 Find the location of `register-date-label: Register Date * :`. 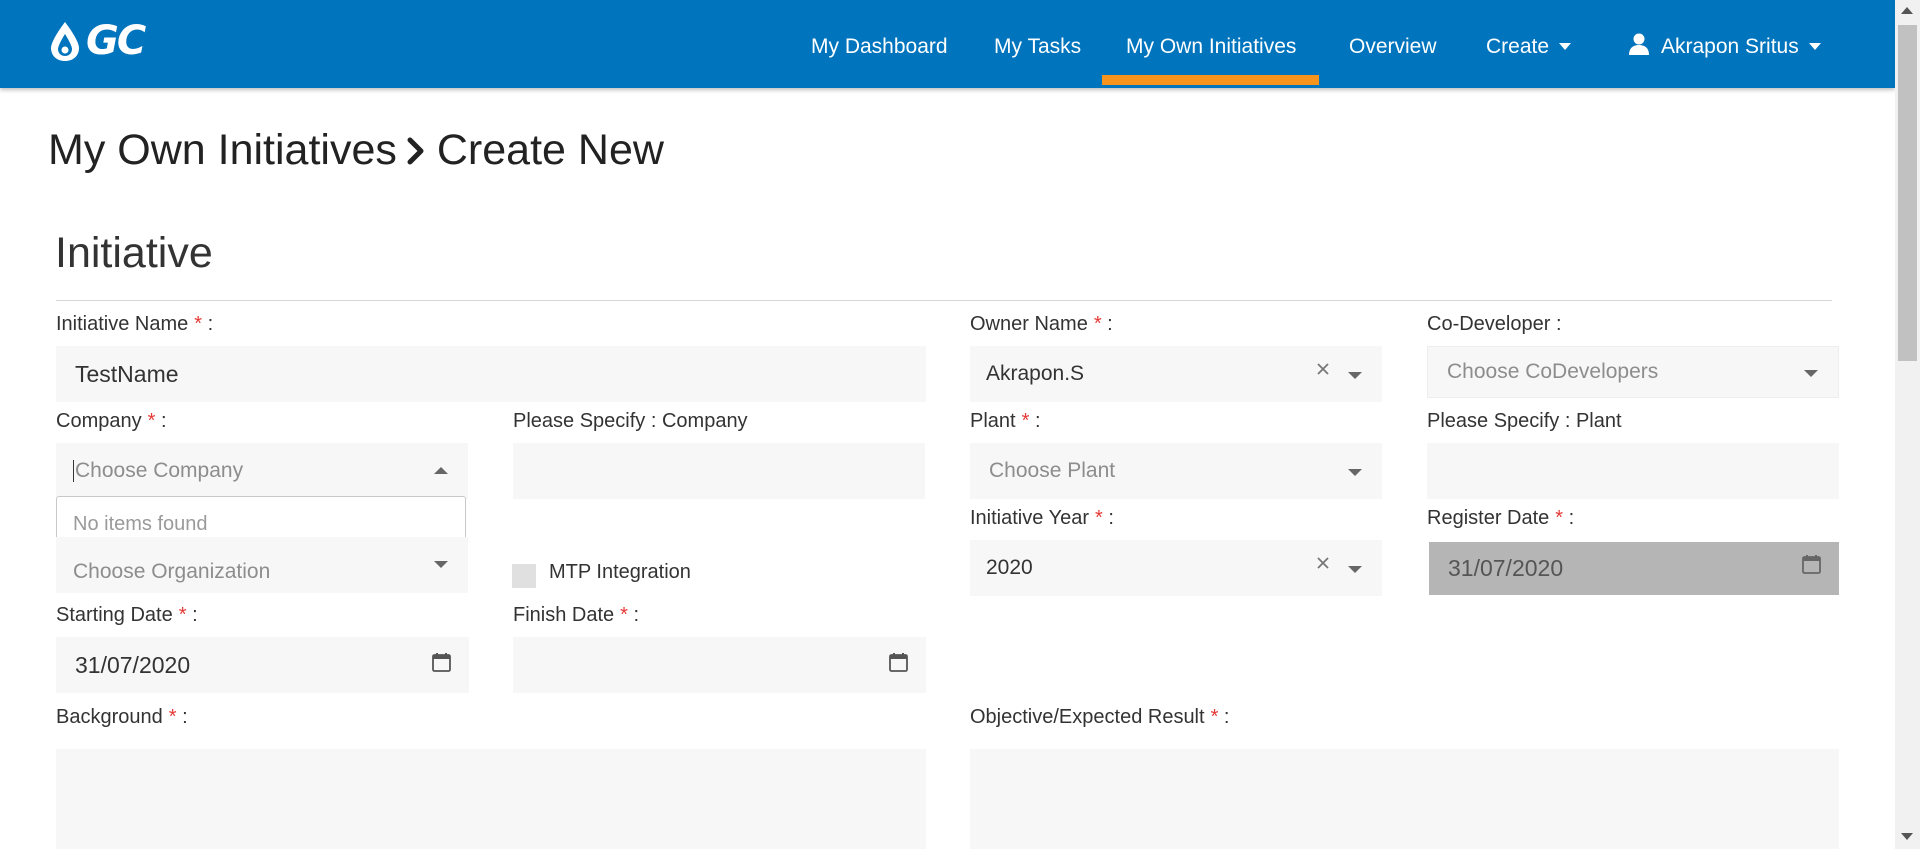

register-date-label: Register Date * : is located at coordinates (1501, 518).